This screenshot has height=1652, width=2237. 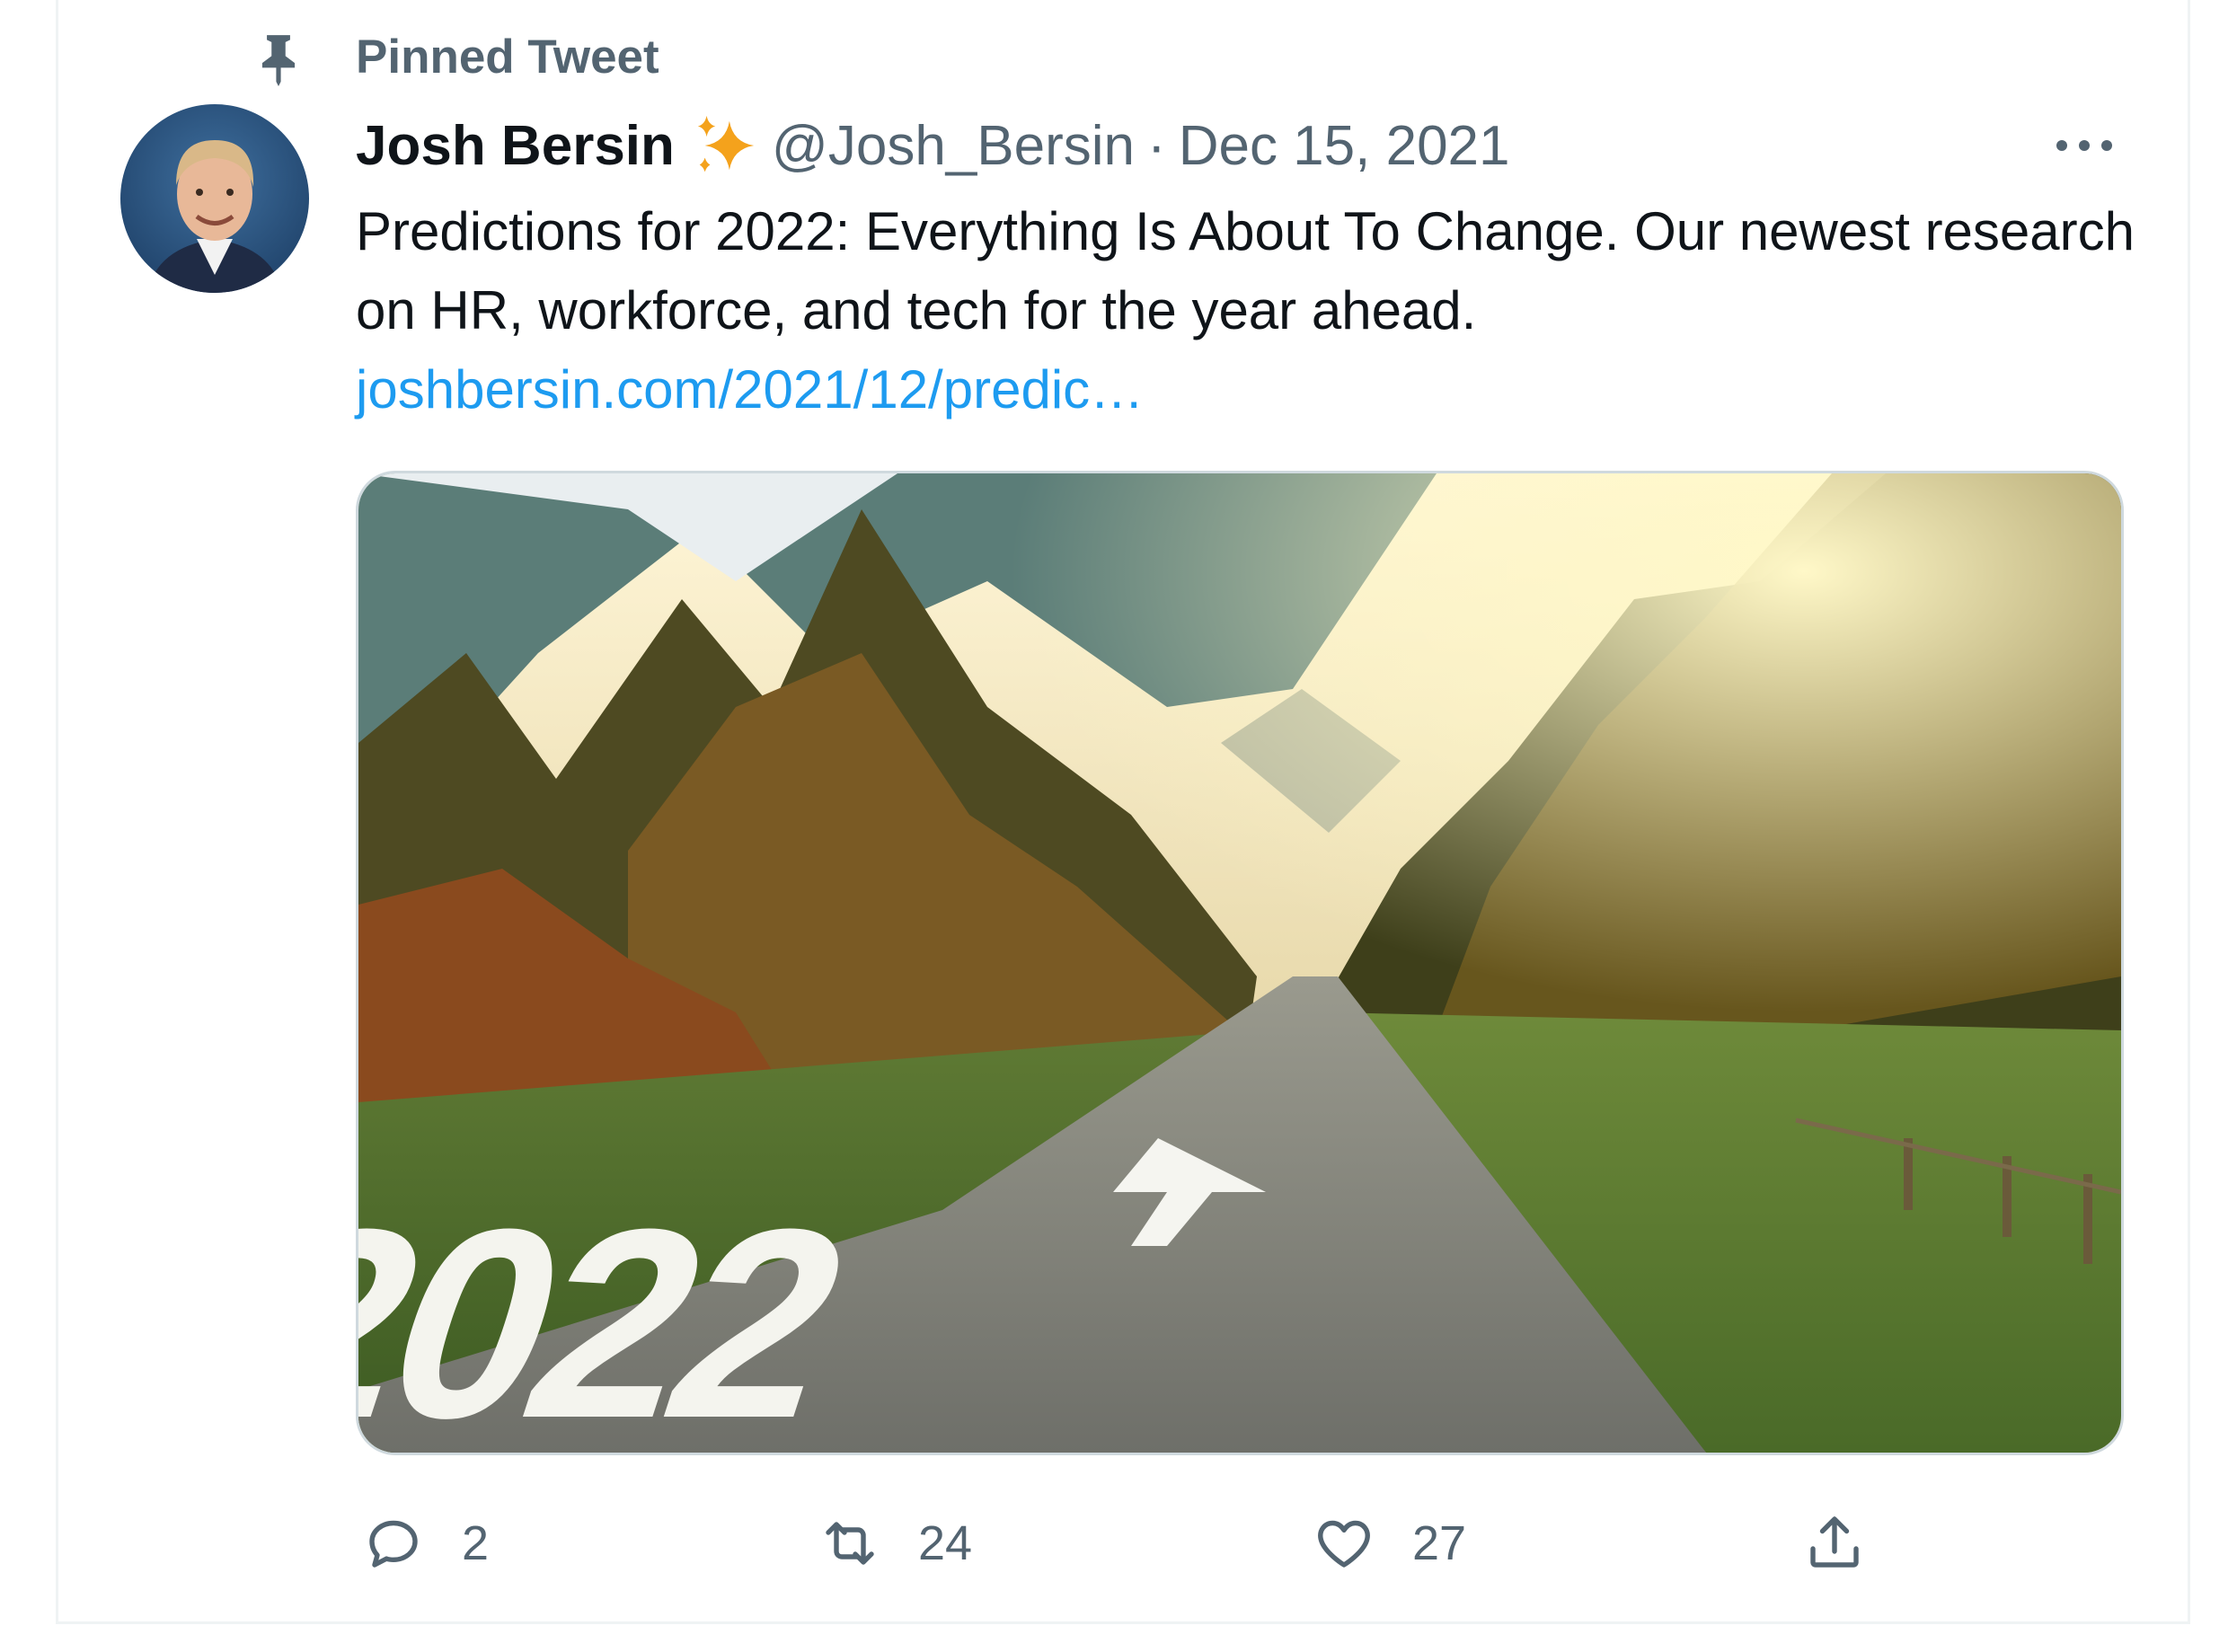 I want to click on pin-icon, so click(x=278, y=60).